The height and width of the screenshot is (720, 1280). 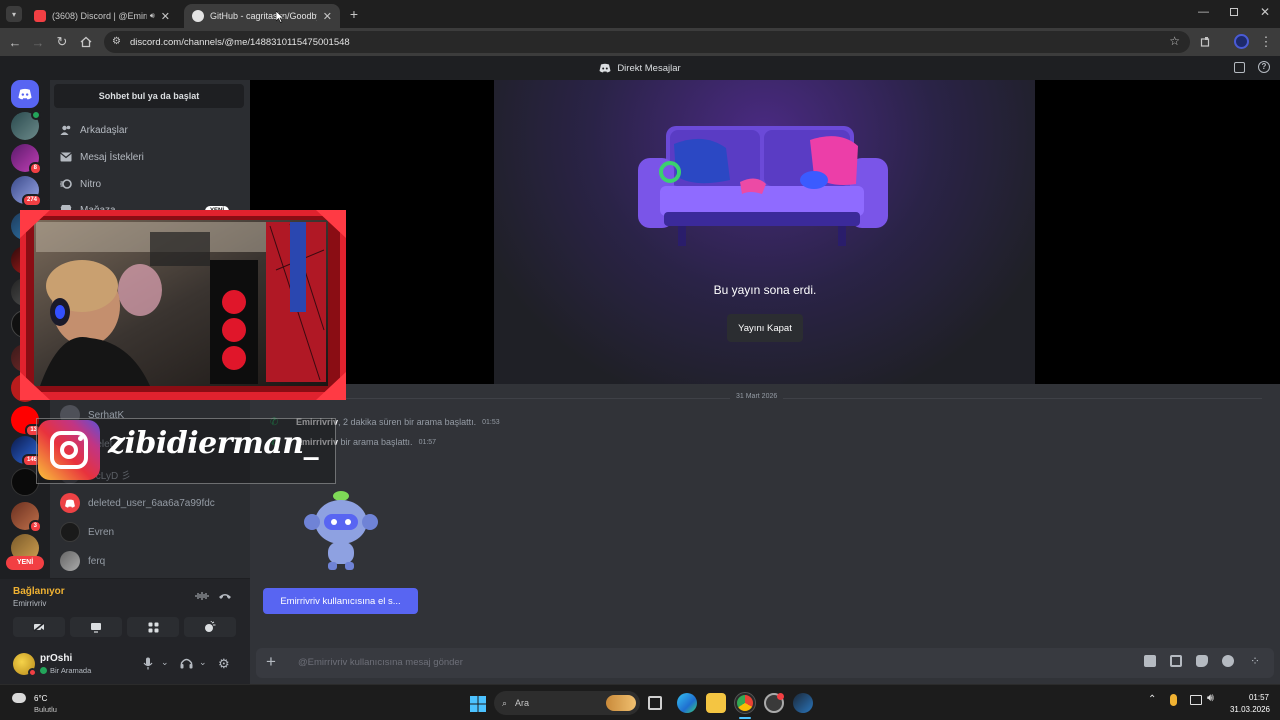 What do you see at coordinates (125, 665) in the screenshot?
I see `user-panel: prOshi Bir Aramada ⌄ ⌄ ⚙︎` at bounding box center [125, 665].